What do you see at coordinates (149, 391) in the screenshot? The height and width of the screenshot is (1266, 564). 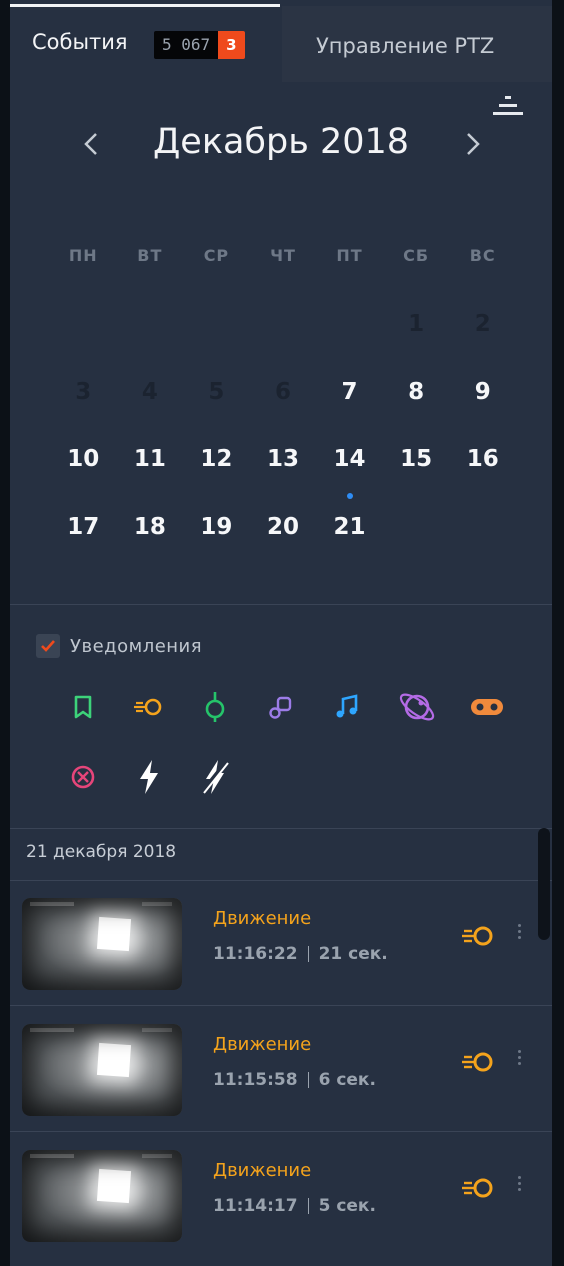 I see `calendar-day-number: 4` at bounding box center [149, 391].